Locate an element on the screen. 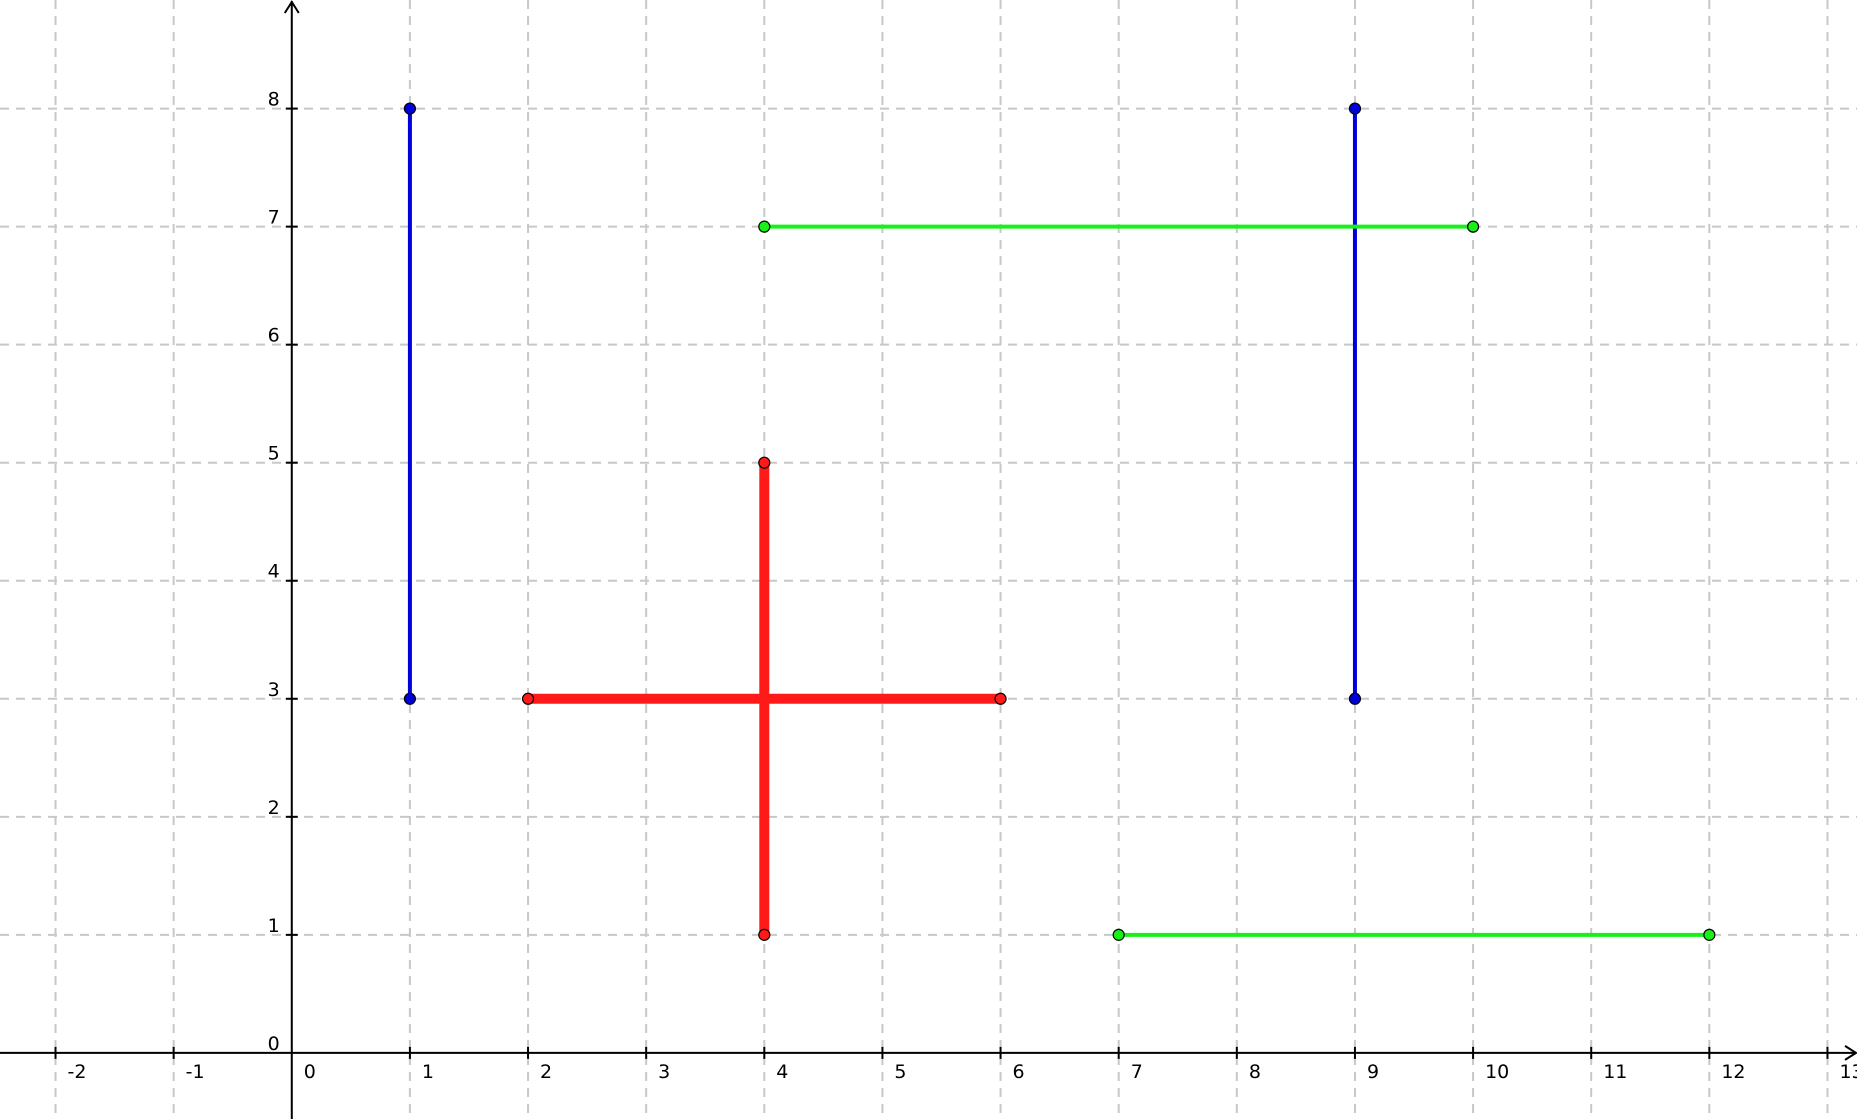  x-tick-label: 4 is located at coordinates (782, 1072).